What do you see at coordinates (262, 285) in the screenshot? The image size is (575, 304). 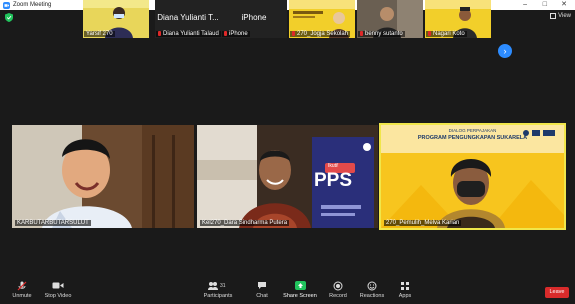 I see `chat-bubble-icon` at bounding box center [262, 285].